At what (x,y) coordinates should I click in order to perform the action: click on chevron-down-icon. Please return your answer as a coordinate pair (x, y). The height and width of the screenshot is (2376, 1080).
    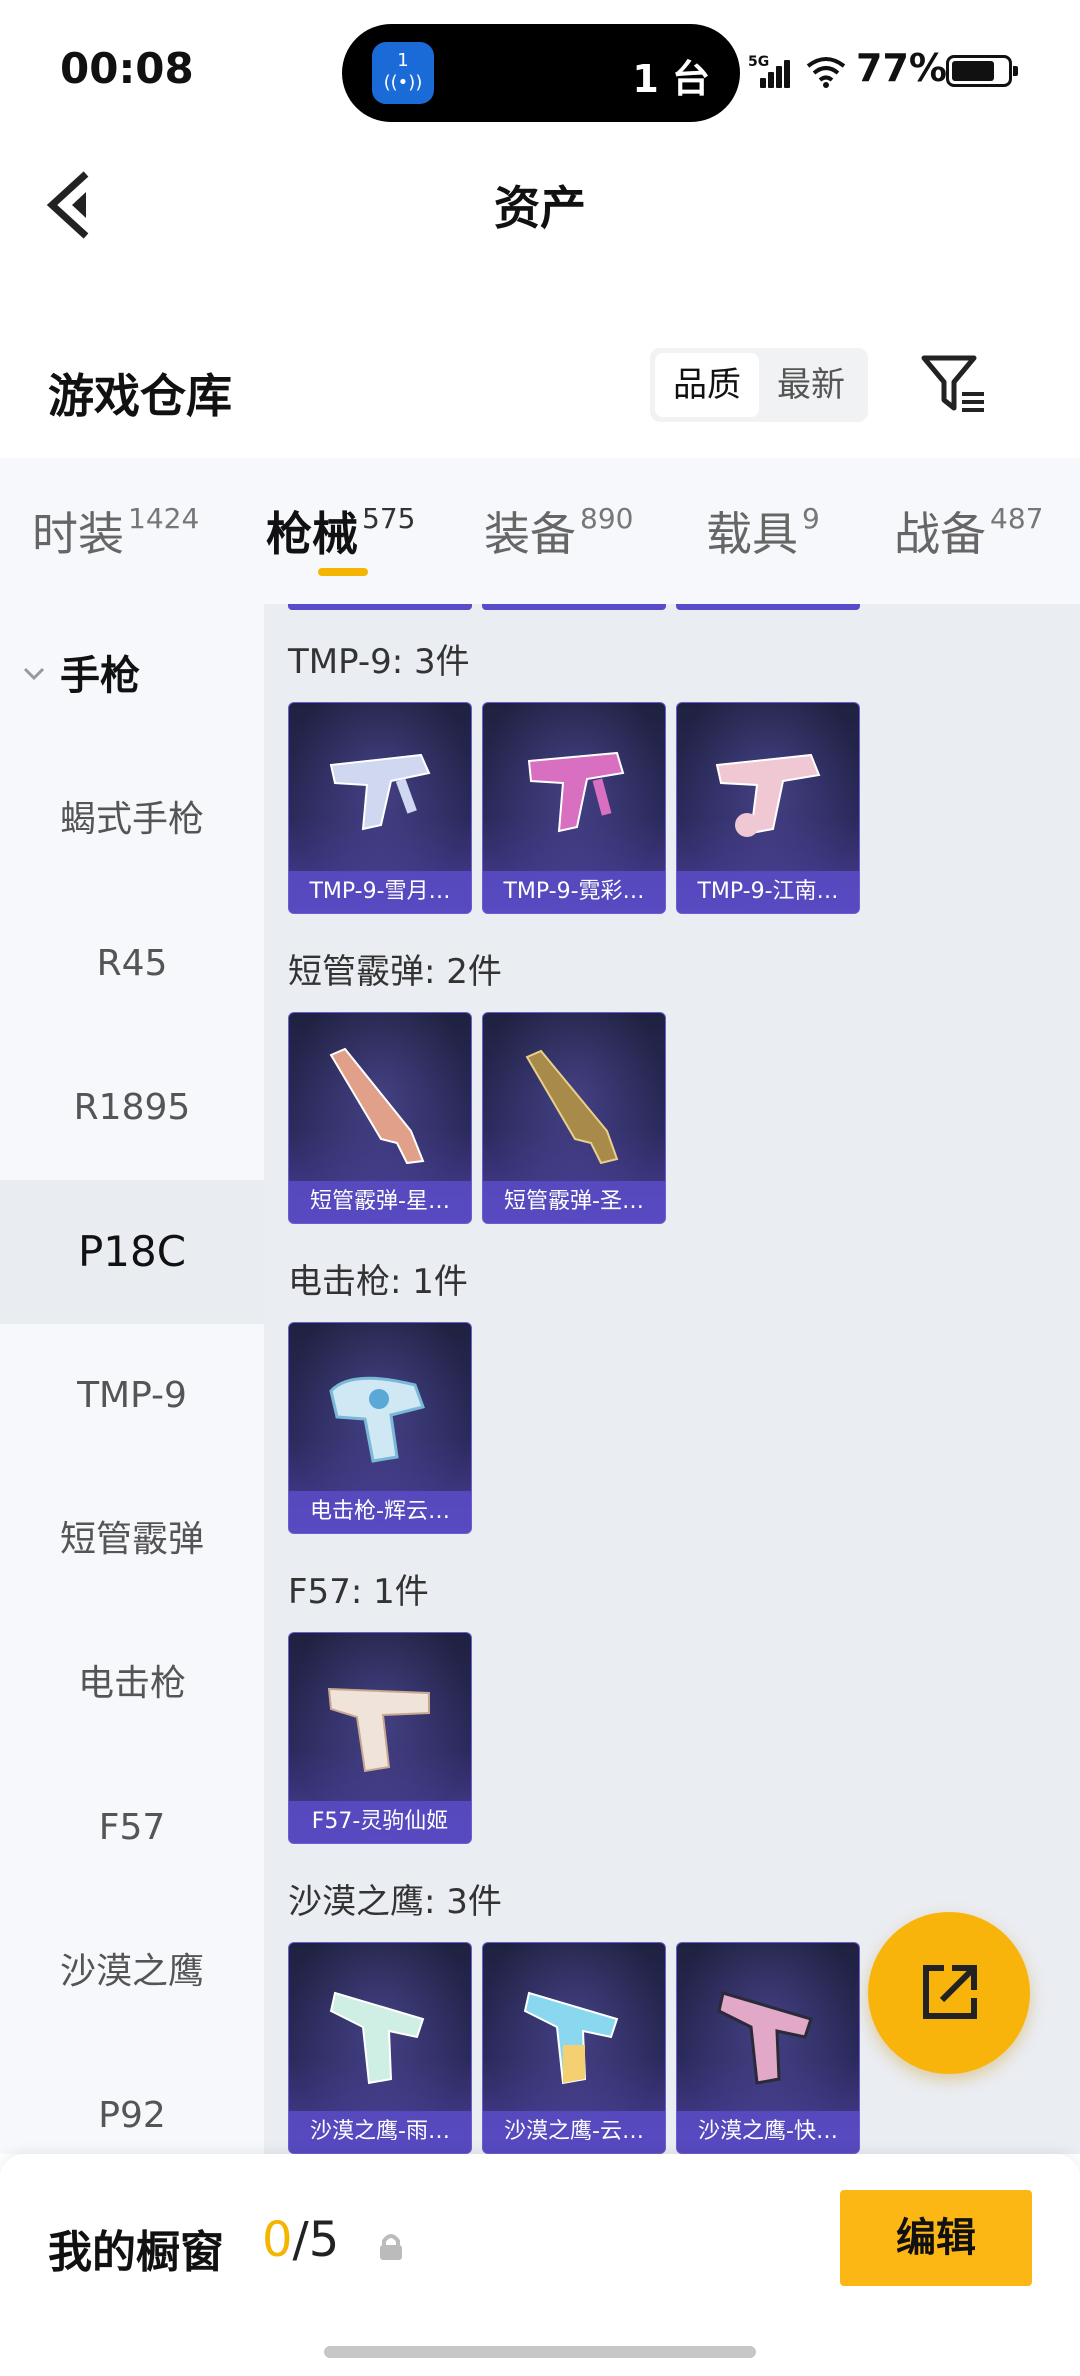
    Looking at the image, I should click on (34, 674).